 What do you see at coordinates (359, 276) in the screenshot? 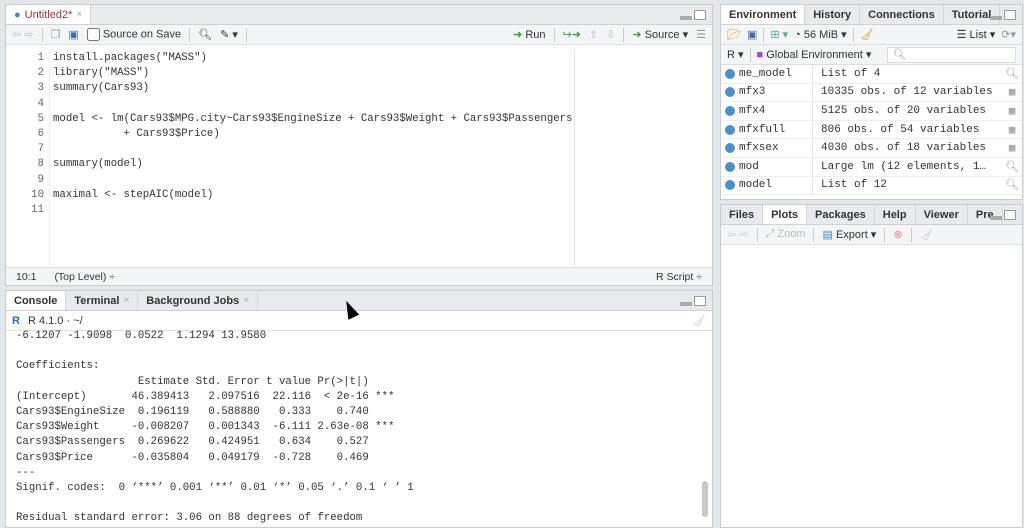
I see `editor-status-bar: 10:1 (Top Level) ÷ R Script ÷` at bounding box center [359, 276].